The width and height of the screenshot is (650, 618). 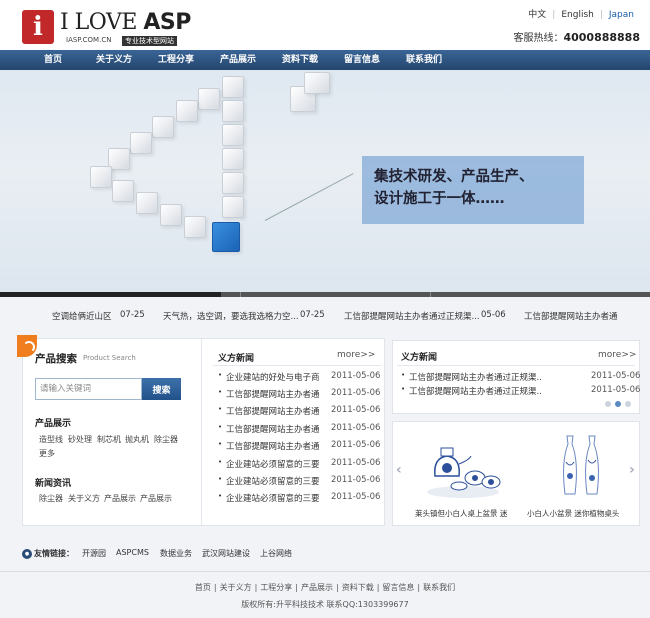 I want to click on lang-english: English, so click(x=577, y=15).